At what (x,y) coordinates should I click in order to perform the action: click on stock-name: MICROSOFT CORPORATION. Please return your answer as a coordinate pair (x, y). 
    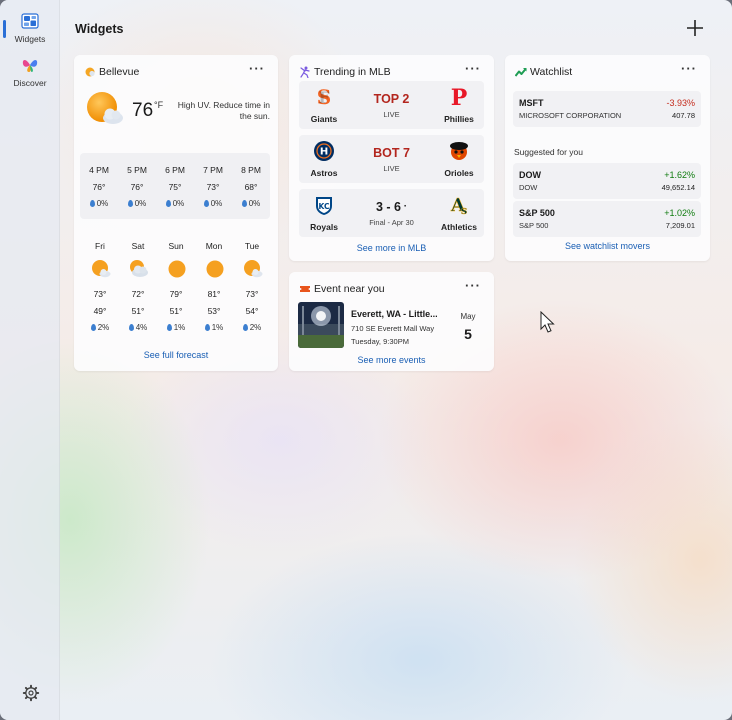
    Looking at the image, I should click on (570, 115).